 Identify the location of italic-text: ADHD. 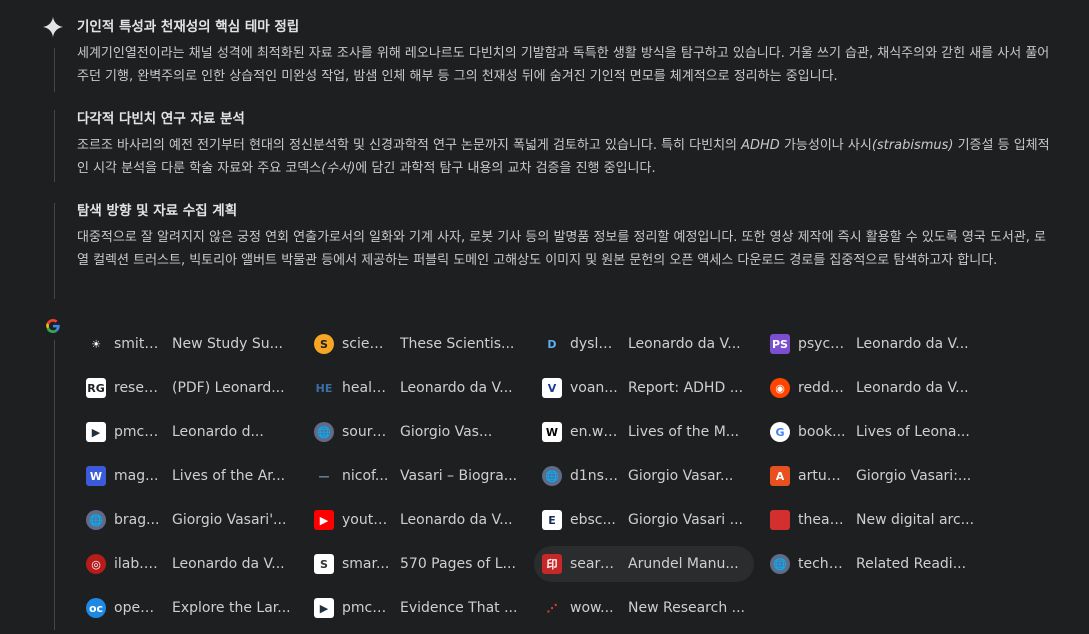
(760, 145).